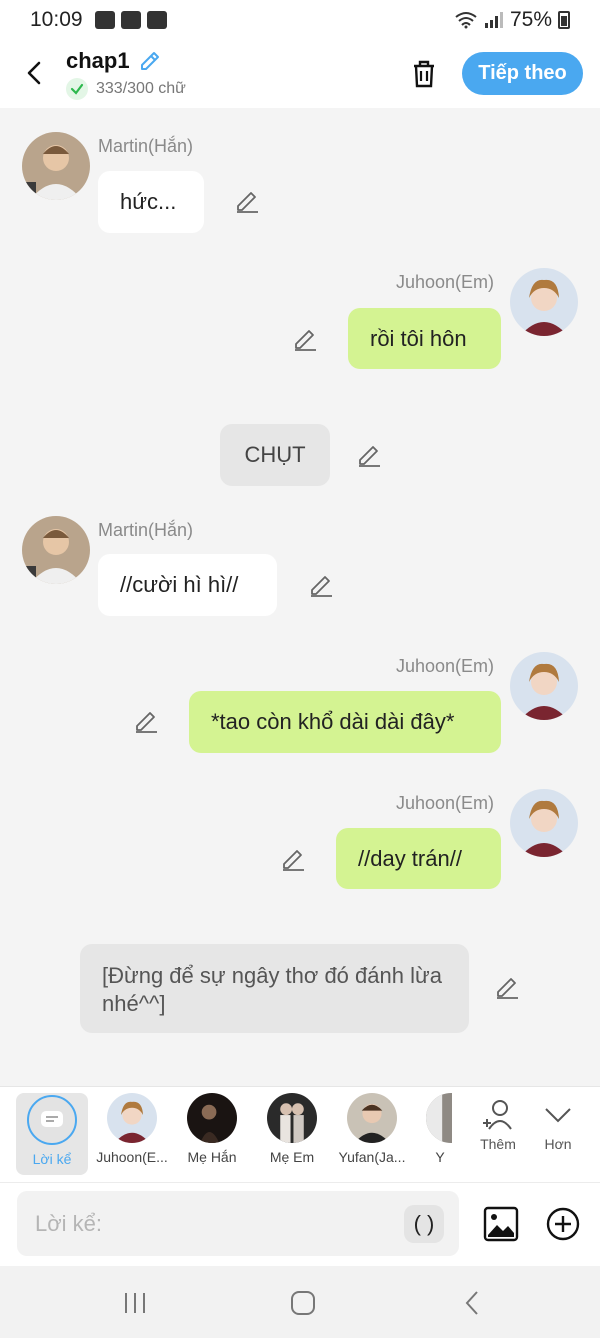 The height and width of the screenshot is (1338, 600). I want to click on message-text: [Đừng để sự ngây thơ đó đánh lừa nhé^^], so click(272, 989).